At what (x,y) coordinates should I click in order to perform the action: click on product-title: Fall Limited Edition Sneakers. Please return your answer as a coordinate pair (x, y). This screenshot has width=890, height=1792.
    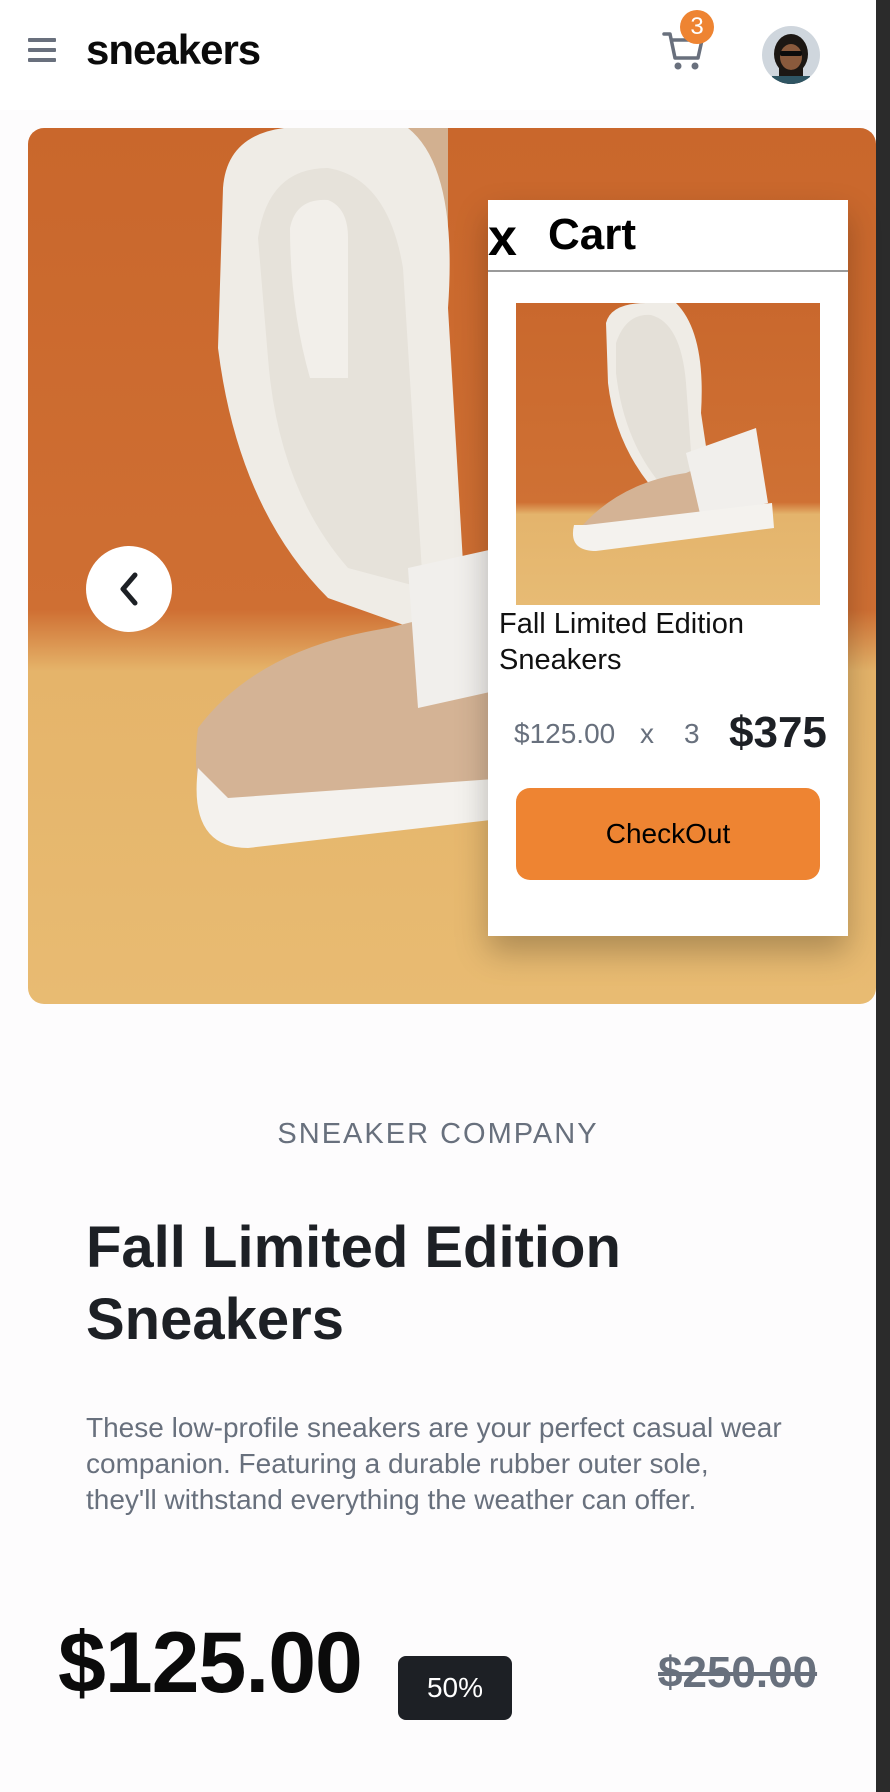
    Looking at the image, I should click on (353, 1283).